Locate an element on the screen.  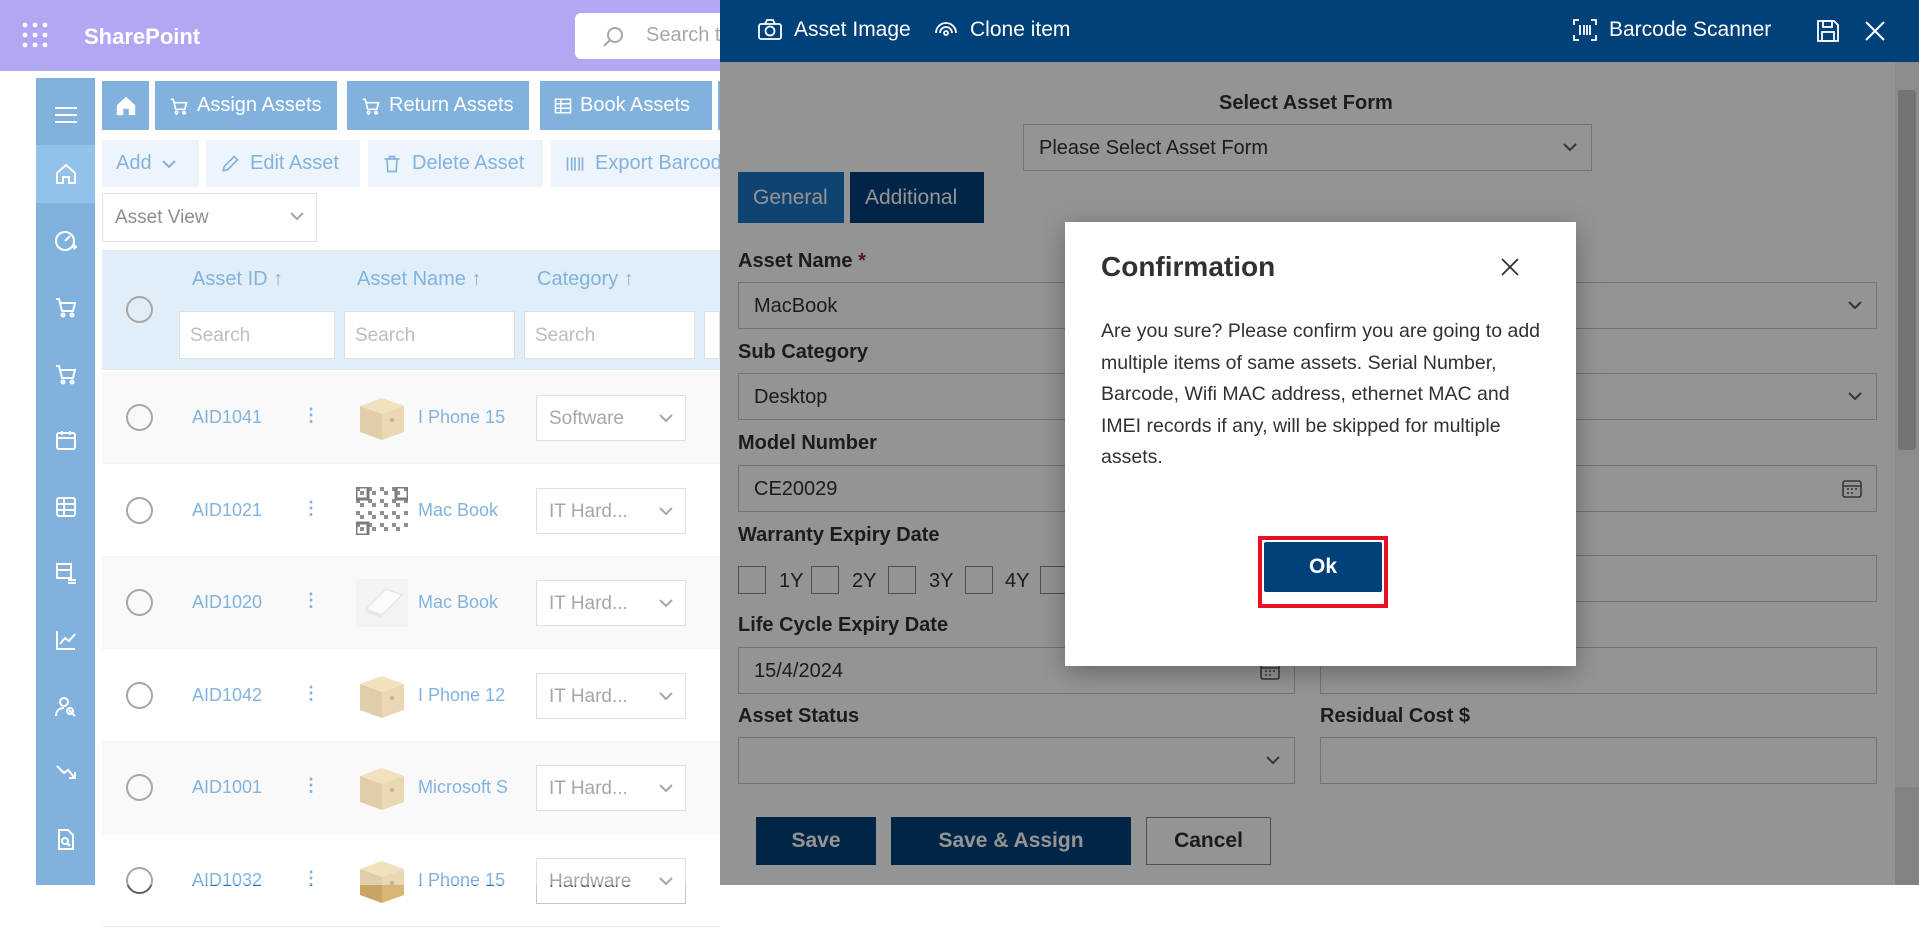
barcode-scanner-icon is located at coordinates (1585, 30).